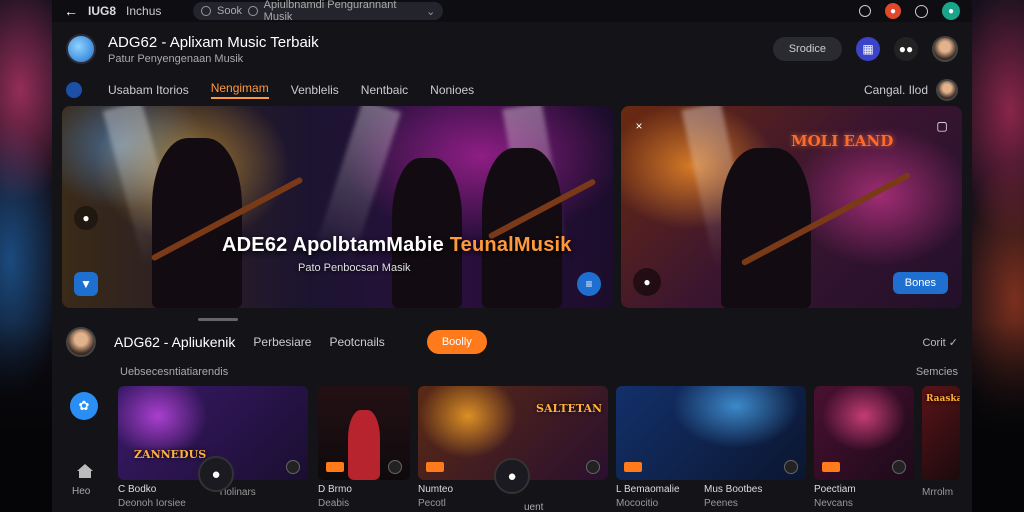 The image size is (1024, 512). Describe the element at coordinates (589, 284) in the screenshot. I see `hero-menu-icon: ≡` at that location.